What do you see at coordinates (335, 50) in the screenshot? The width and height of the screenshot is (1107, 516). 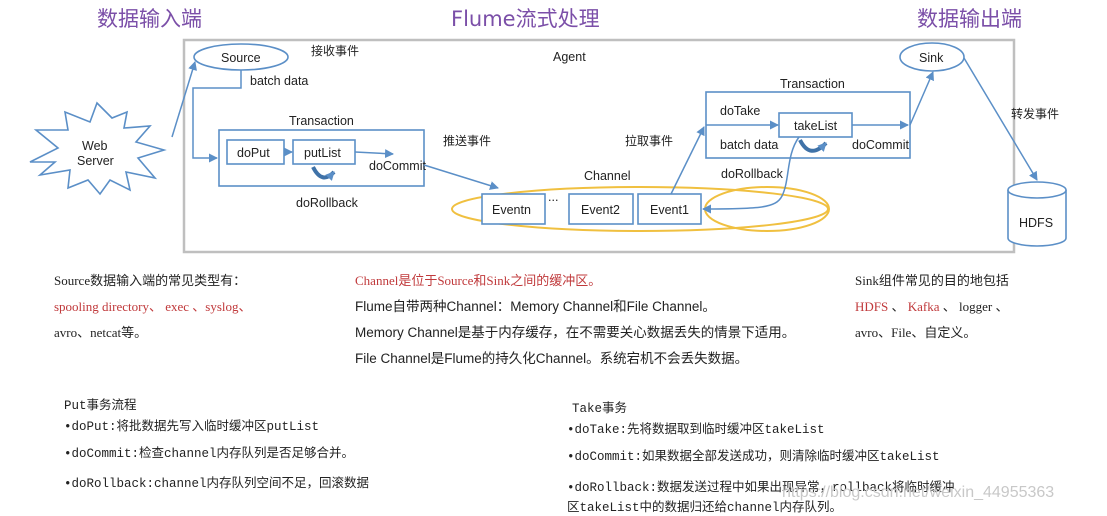 I see `receive-event-label: 接收事件` at bounding box center [335, 50].